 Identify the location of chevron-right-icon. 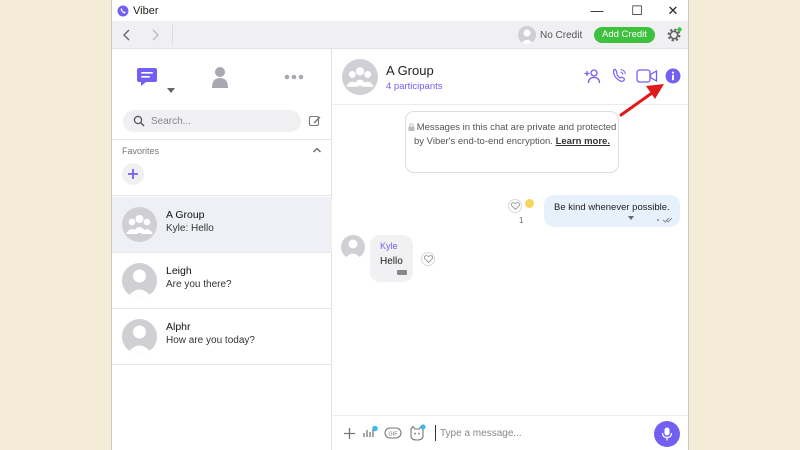
(155, 35).